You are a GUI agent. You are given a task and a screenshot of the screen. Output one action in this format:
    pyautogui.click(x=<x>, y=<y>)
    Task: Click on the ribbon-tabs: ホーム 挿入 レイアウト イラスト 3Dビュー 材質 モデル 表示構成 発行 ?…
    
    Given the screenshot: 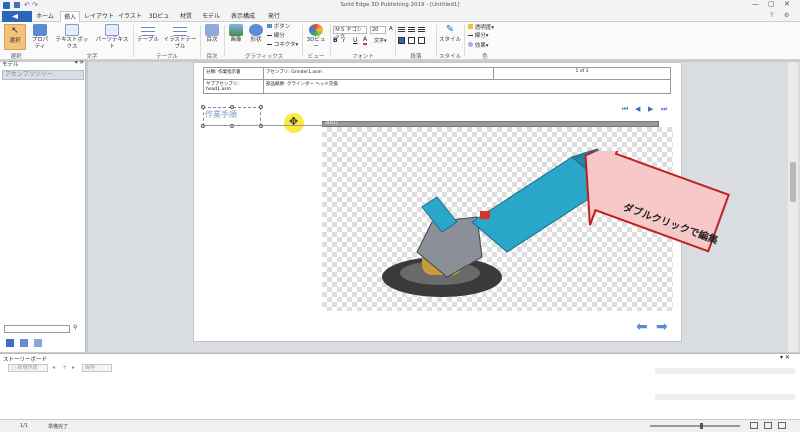 What is the action you would take?
    pyautogui.click(x=400, y=21)
    